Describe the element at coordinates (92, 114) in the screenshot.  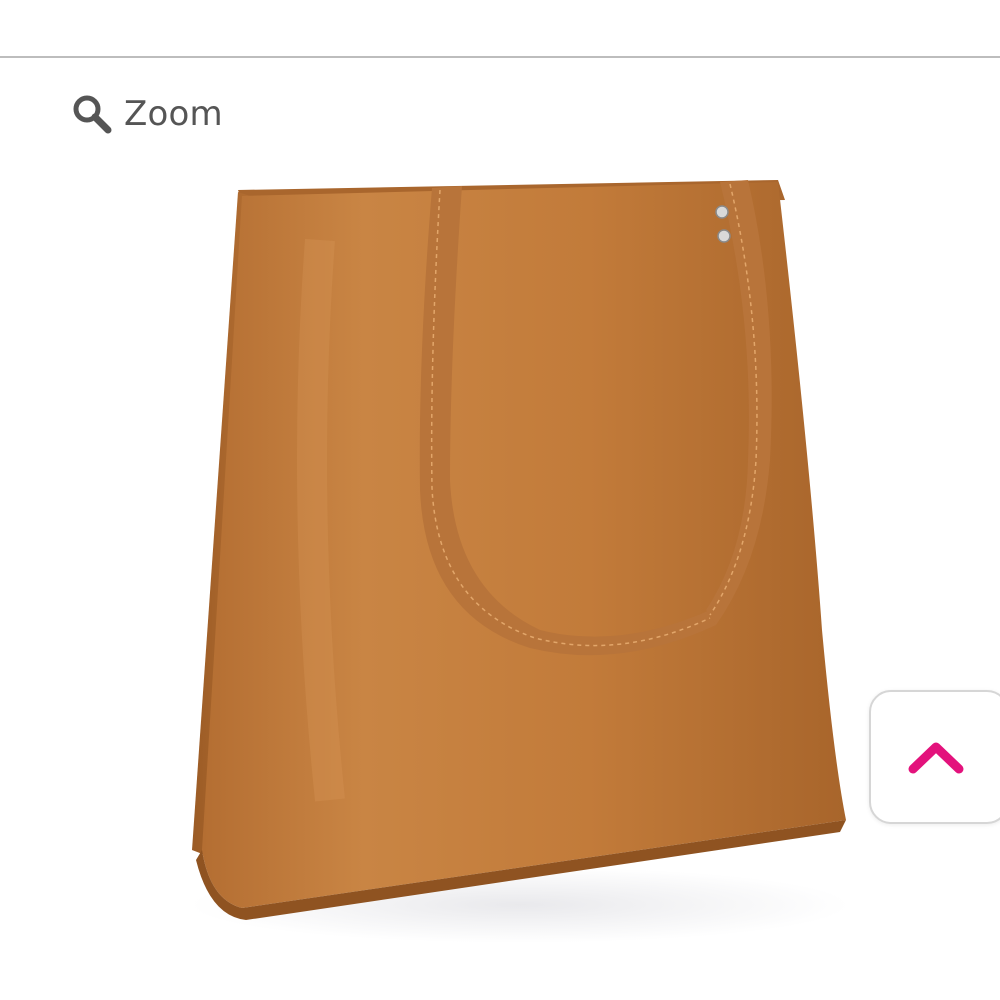
I see `magnifier-icon` at that location.